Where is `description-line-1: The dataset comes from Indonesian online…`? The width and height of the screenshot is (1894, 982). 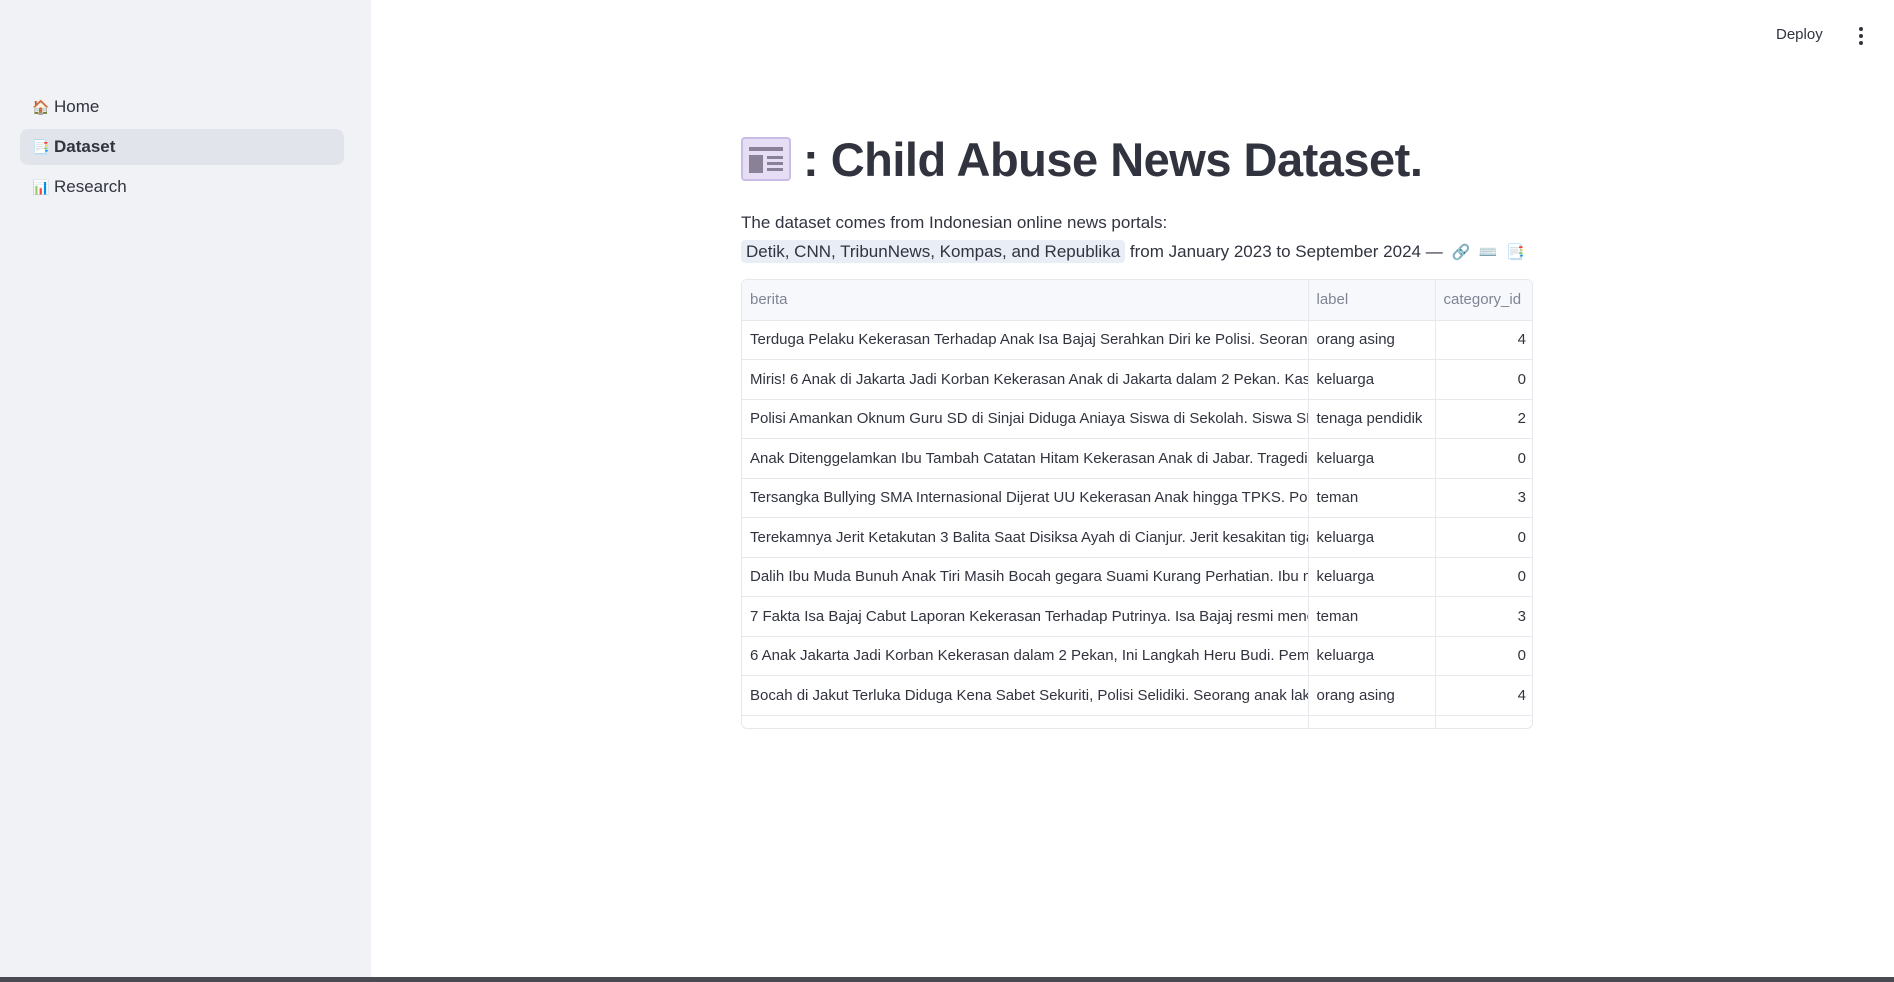 description-line-1: The dataset comes from Indonesian online… is located at coordinates (954, 222).